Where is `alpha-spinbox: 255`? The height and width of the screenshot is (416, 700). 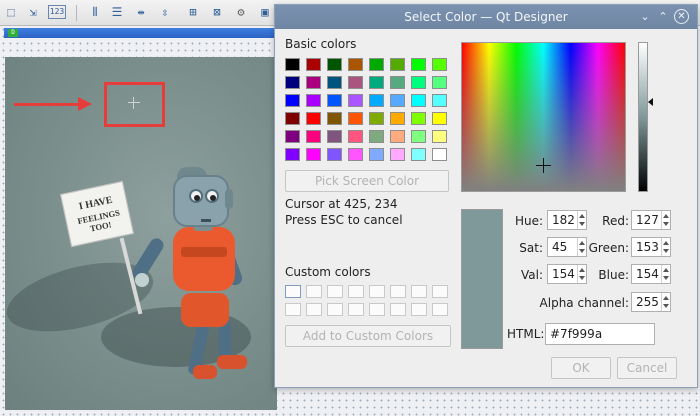 alpha-spinbox: 255 is located at coordinates (651, 302).